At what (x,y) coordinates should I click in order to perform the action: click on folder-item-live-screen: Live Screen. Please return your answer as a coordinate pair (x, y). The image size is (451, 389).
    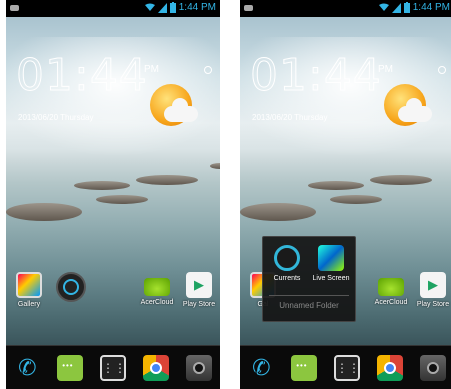
    Looking at the image, I should click on (331, 263).